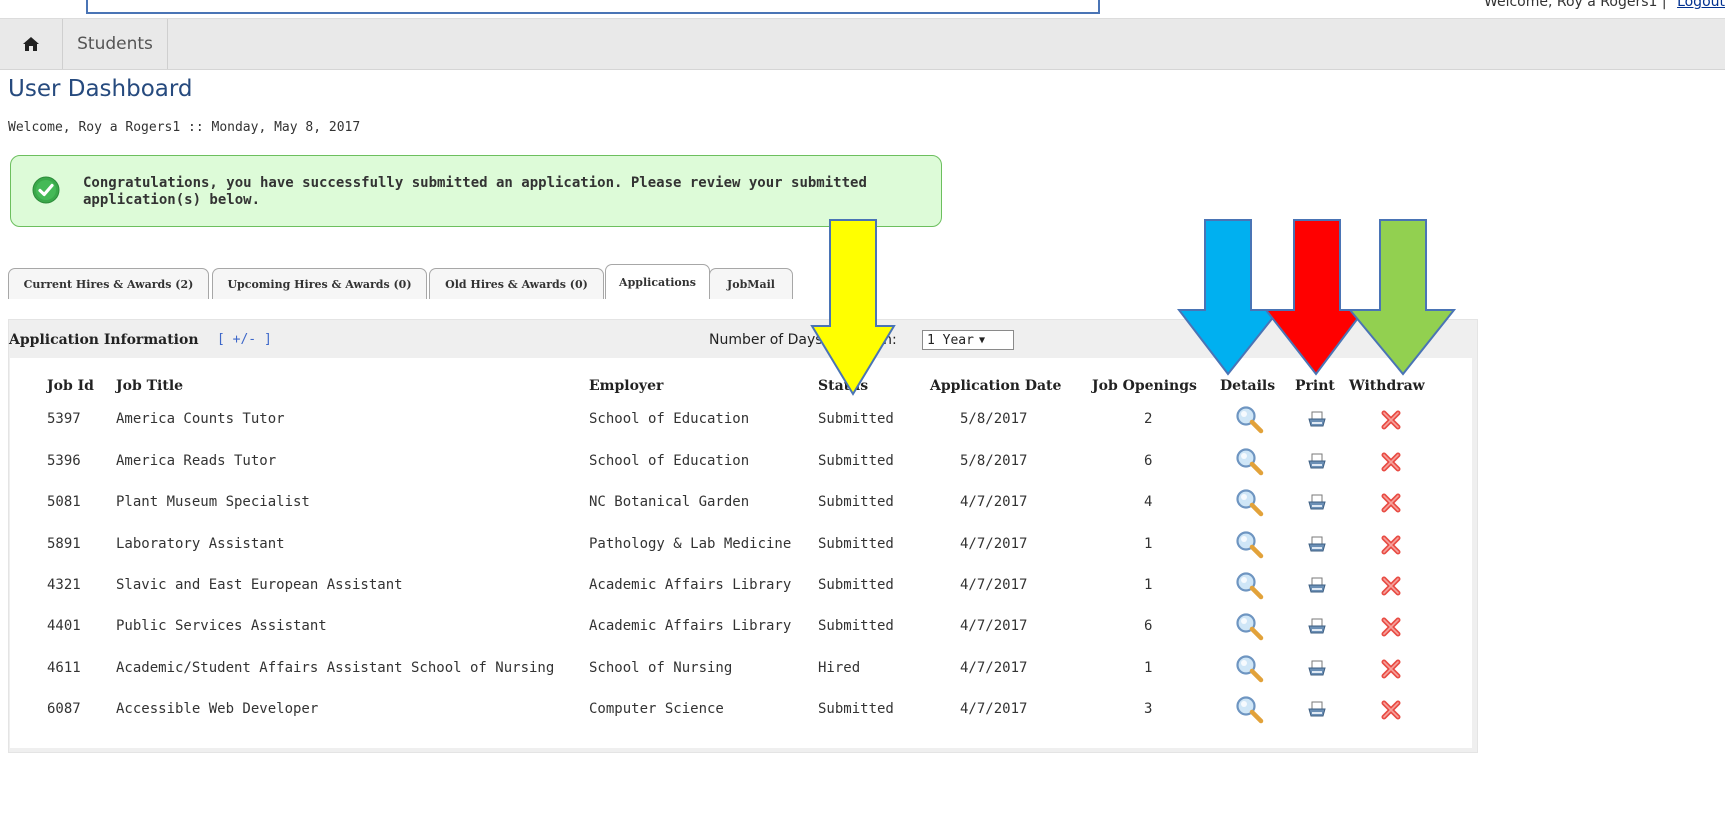  Describe the element at coordinates (64, 544) in the screenshot. I see `cell-job-id: 5891` at that location.